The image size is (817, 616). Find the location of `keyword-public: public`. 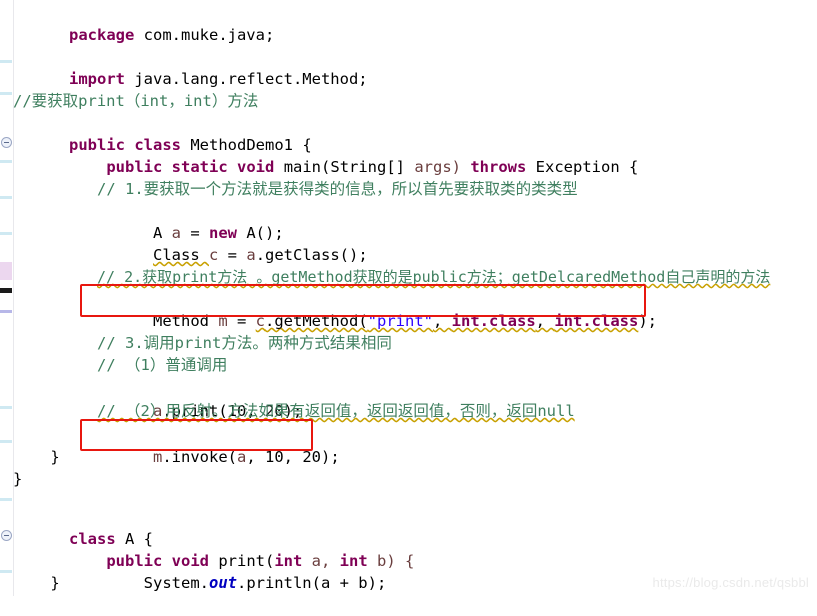

keyword-public: public is located at coordinates (134, 167).